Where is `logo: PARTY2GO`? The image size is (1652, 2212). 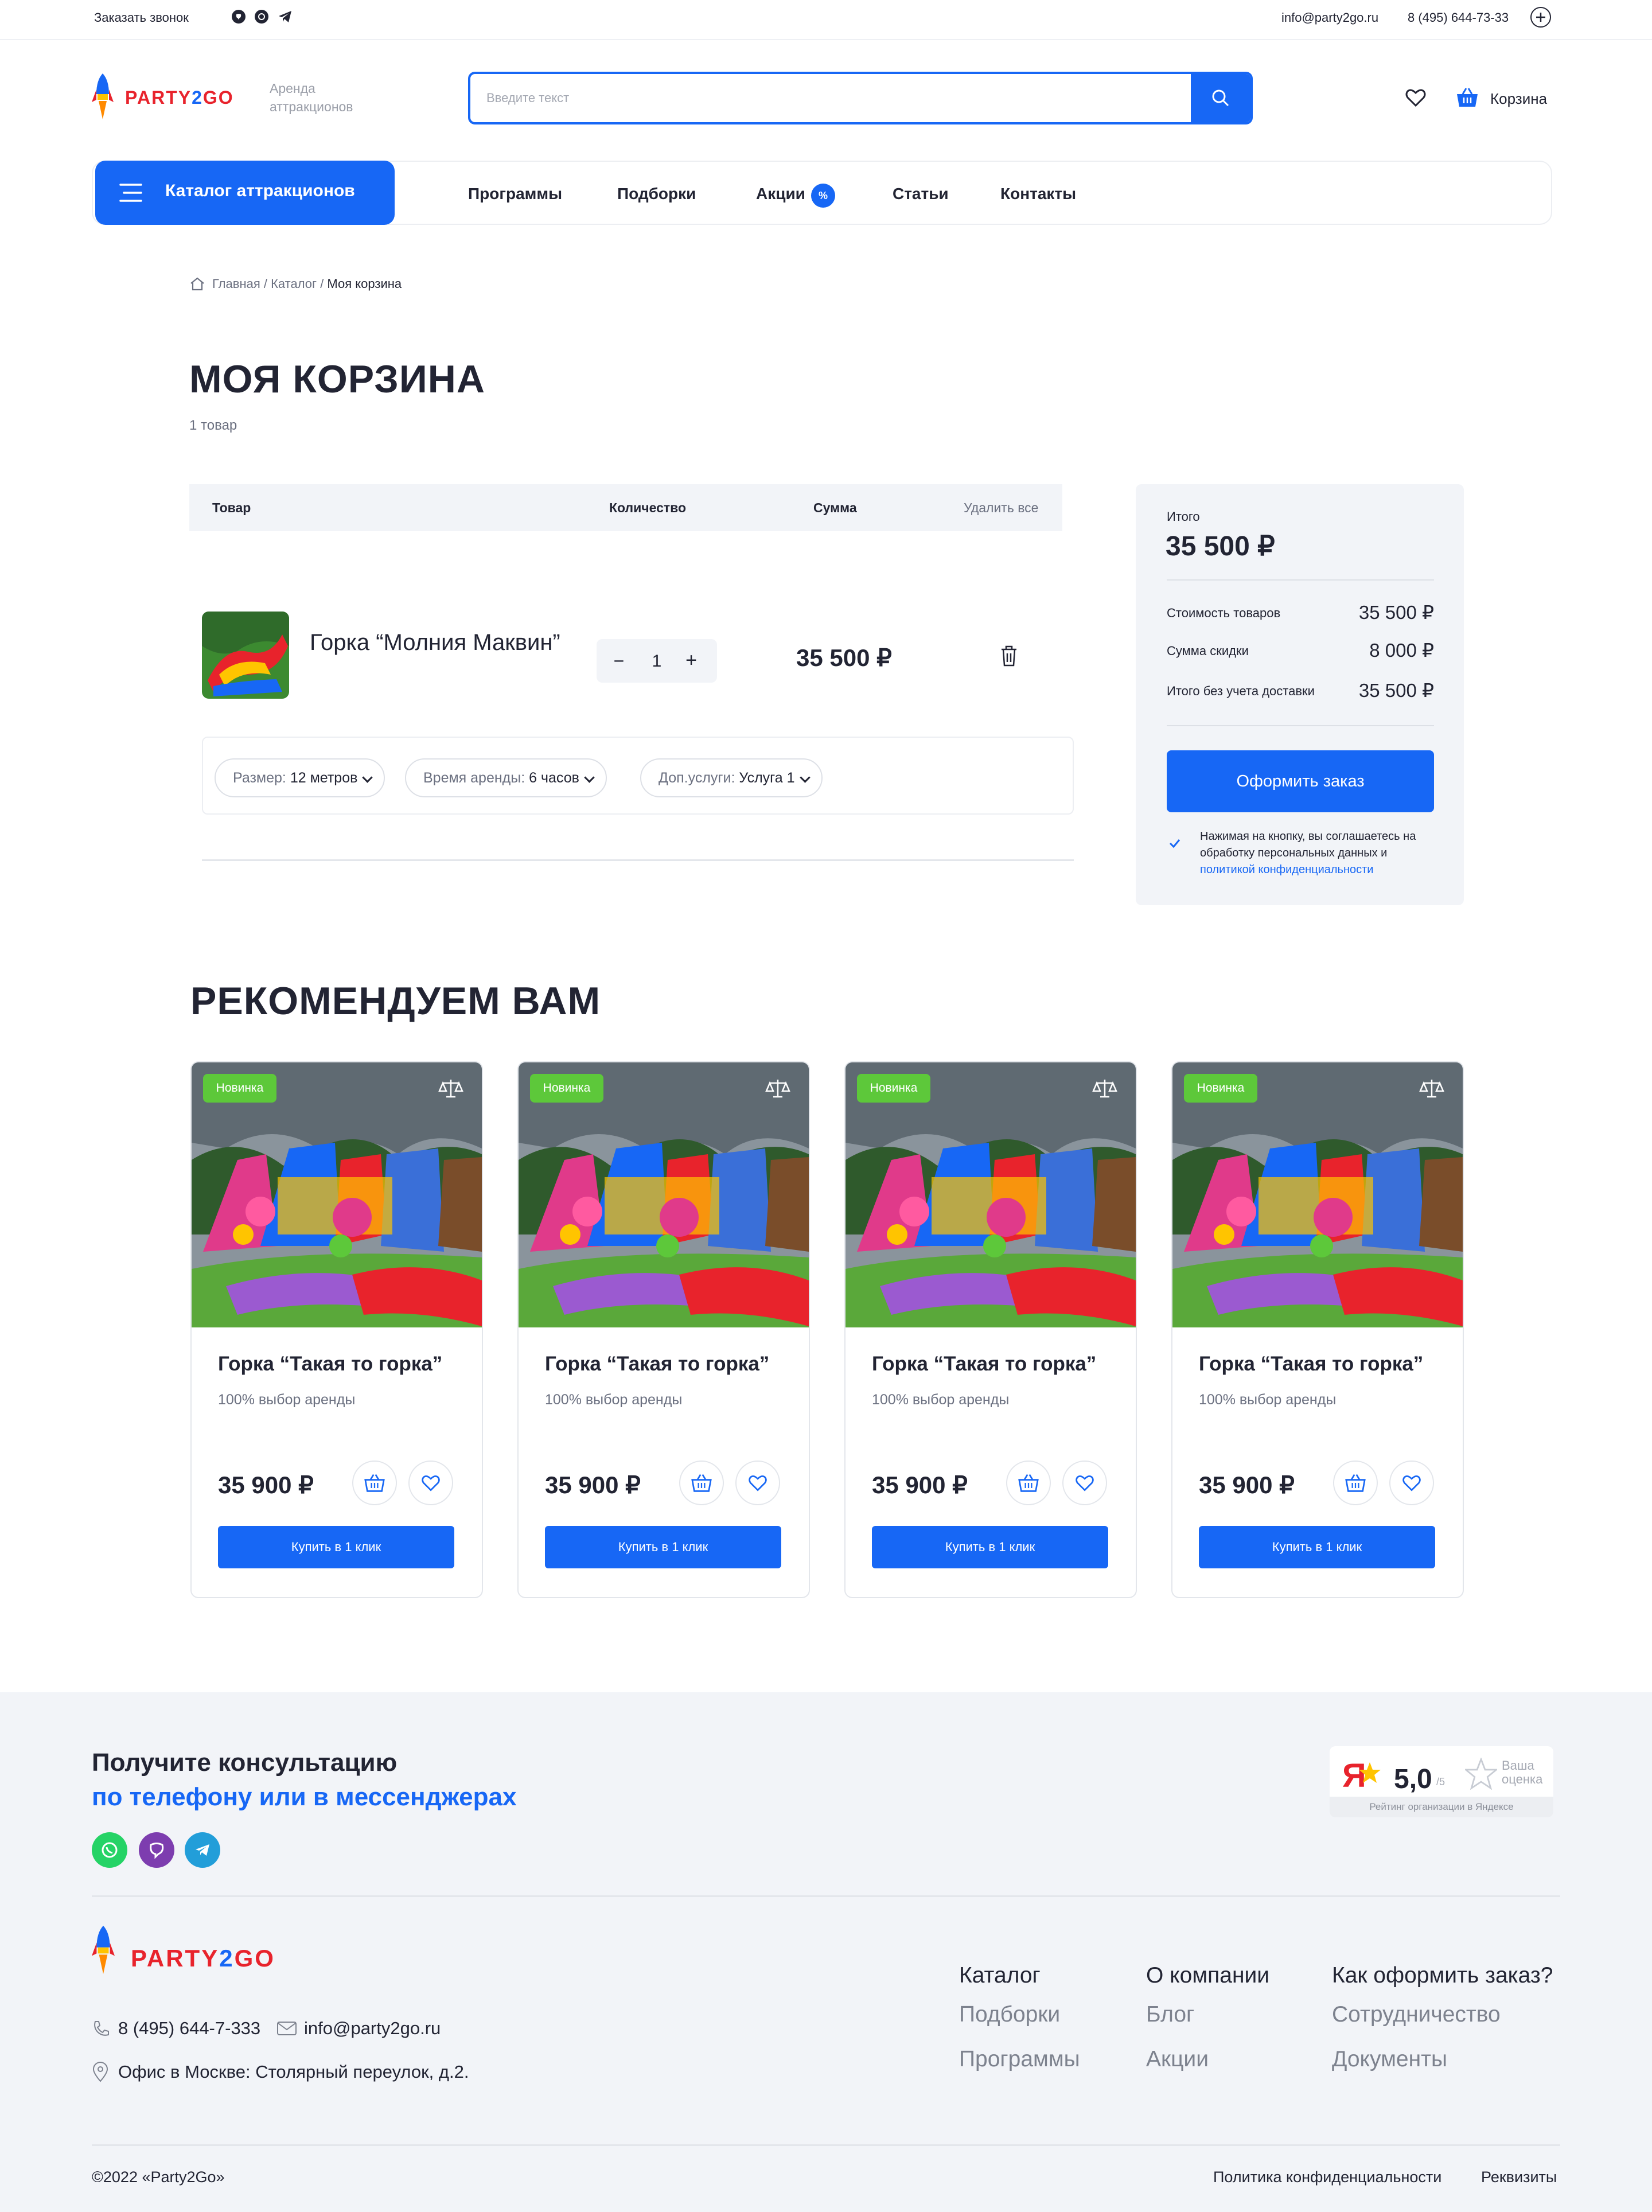 logo: PARTY2GO is located at coordinates (179, 97).